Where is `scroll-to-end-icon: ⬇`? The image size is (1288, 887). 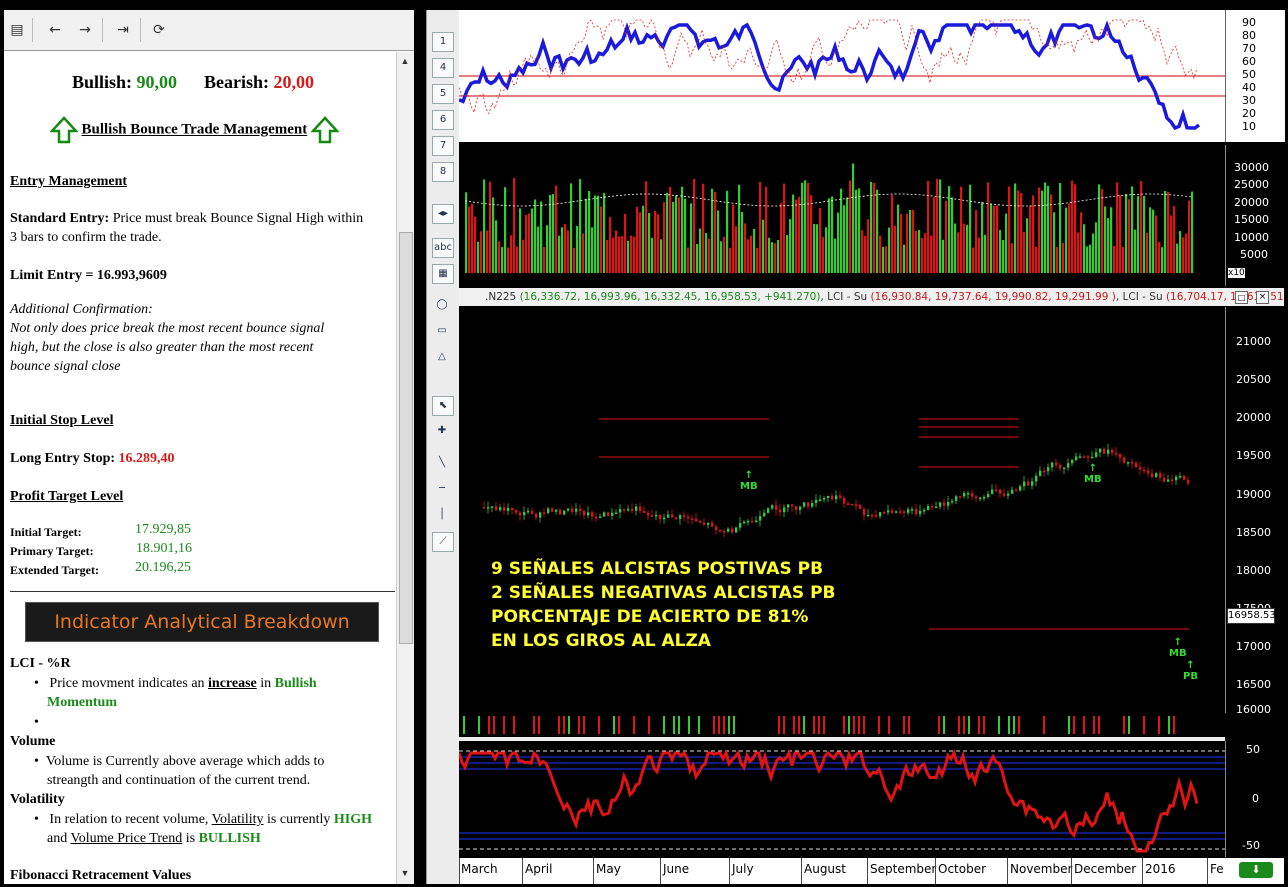 scroll-to-end-icon: ⬇ is located at coordinates (1256, 870).